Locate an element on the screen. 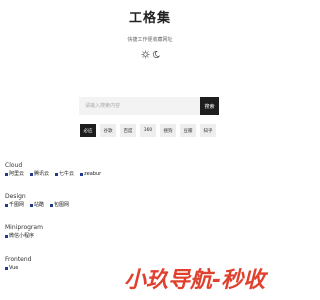 The image size is (320, 300). site-link-label: 千图网 is located at coordinates (17, 205).